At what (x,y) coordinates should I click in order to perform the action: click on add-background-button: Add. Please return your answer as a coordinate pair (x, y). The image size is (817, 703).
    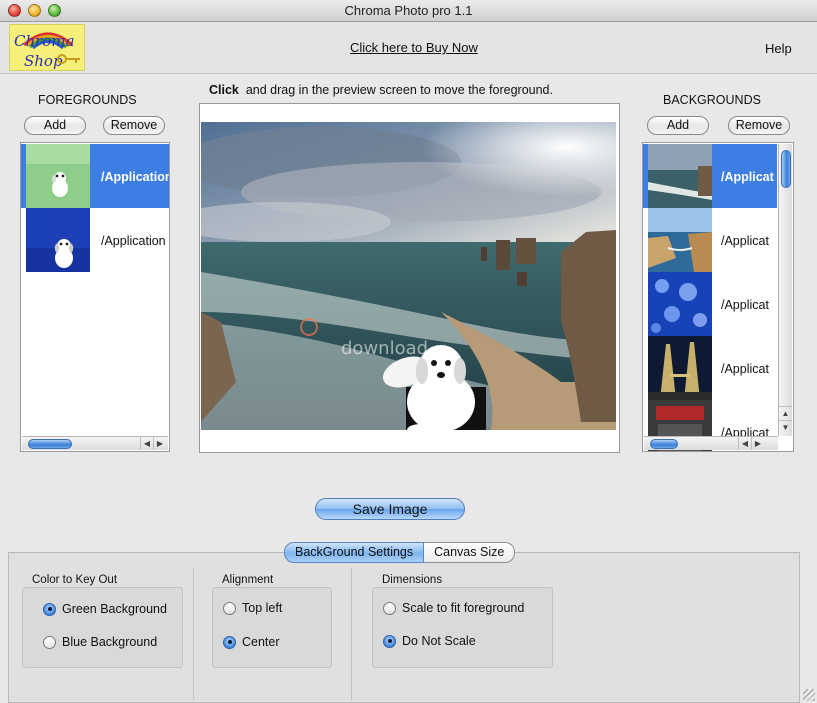
    Looking at the image, I should click on (678, 125).